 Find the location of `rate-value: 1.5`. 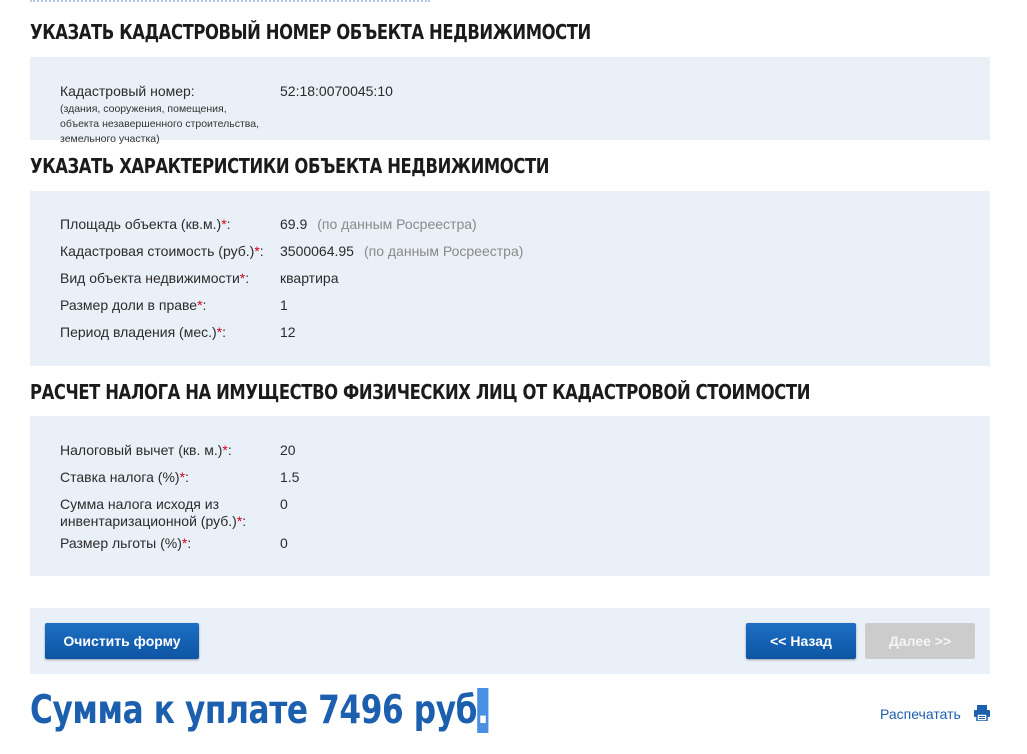

rate-value: 1.5 is located at coordinates (290, 477).